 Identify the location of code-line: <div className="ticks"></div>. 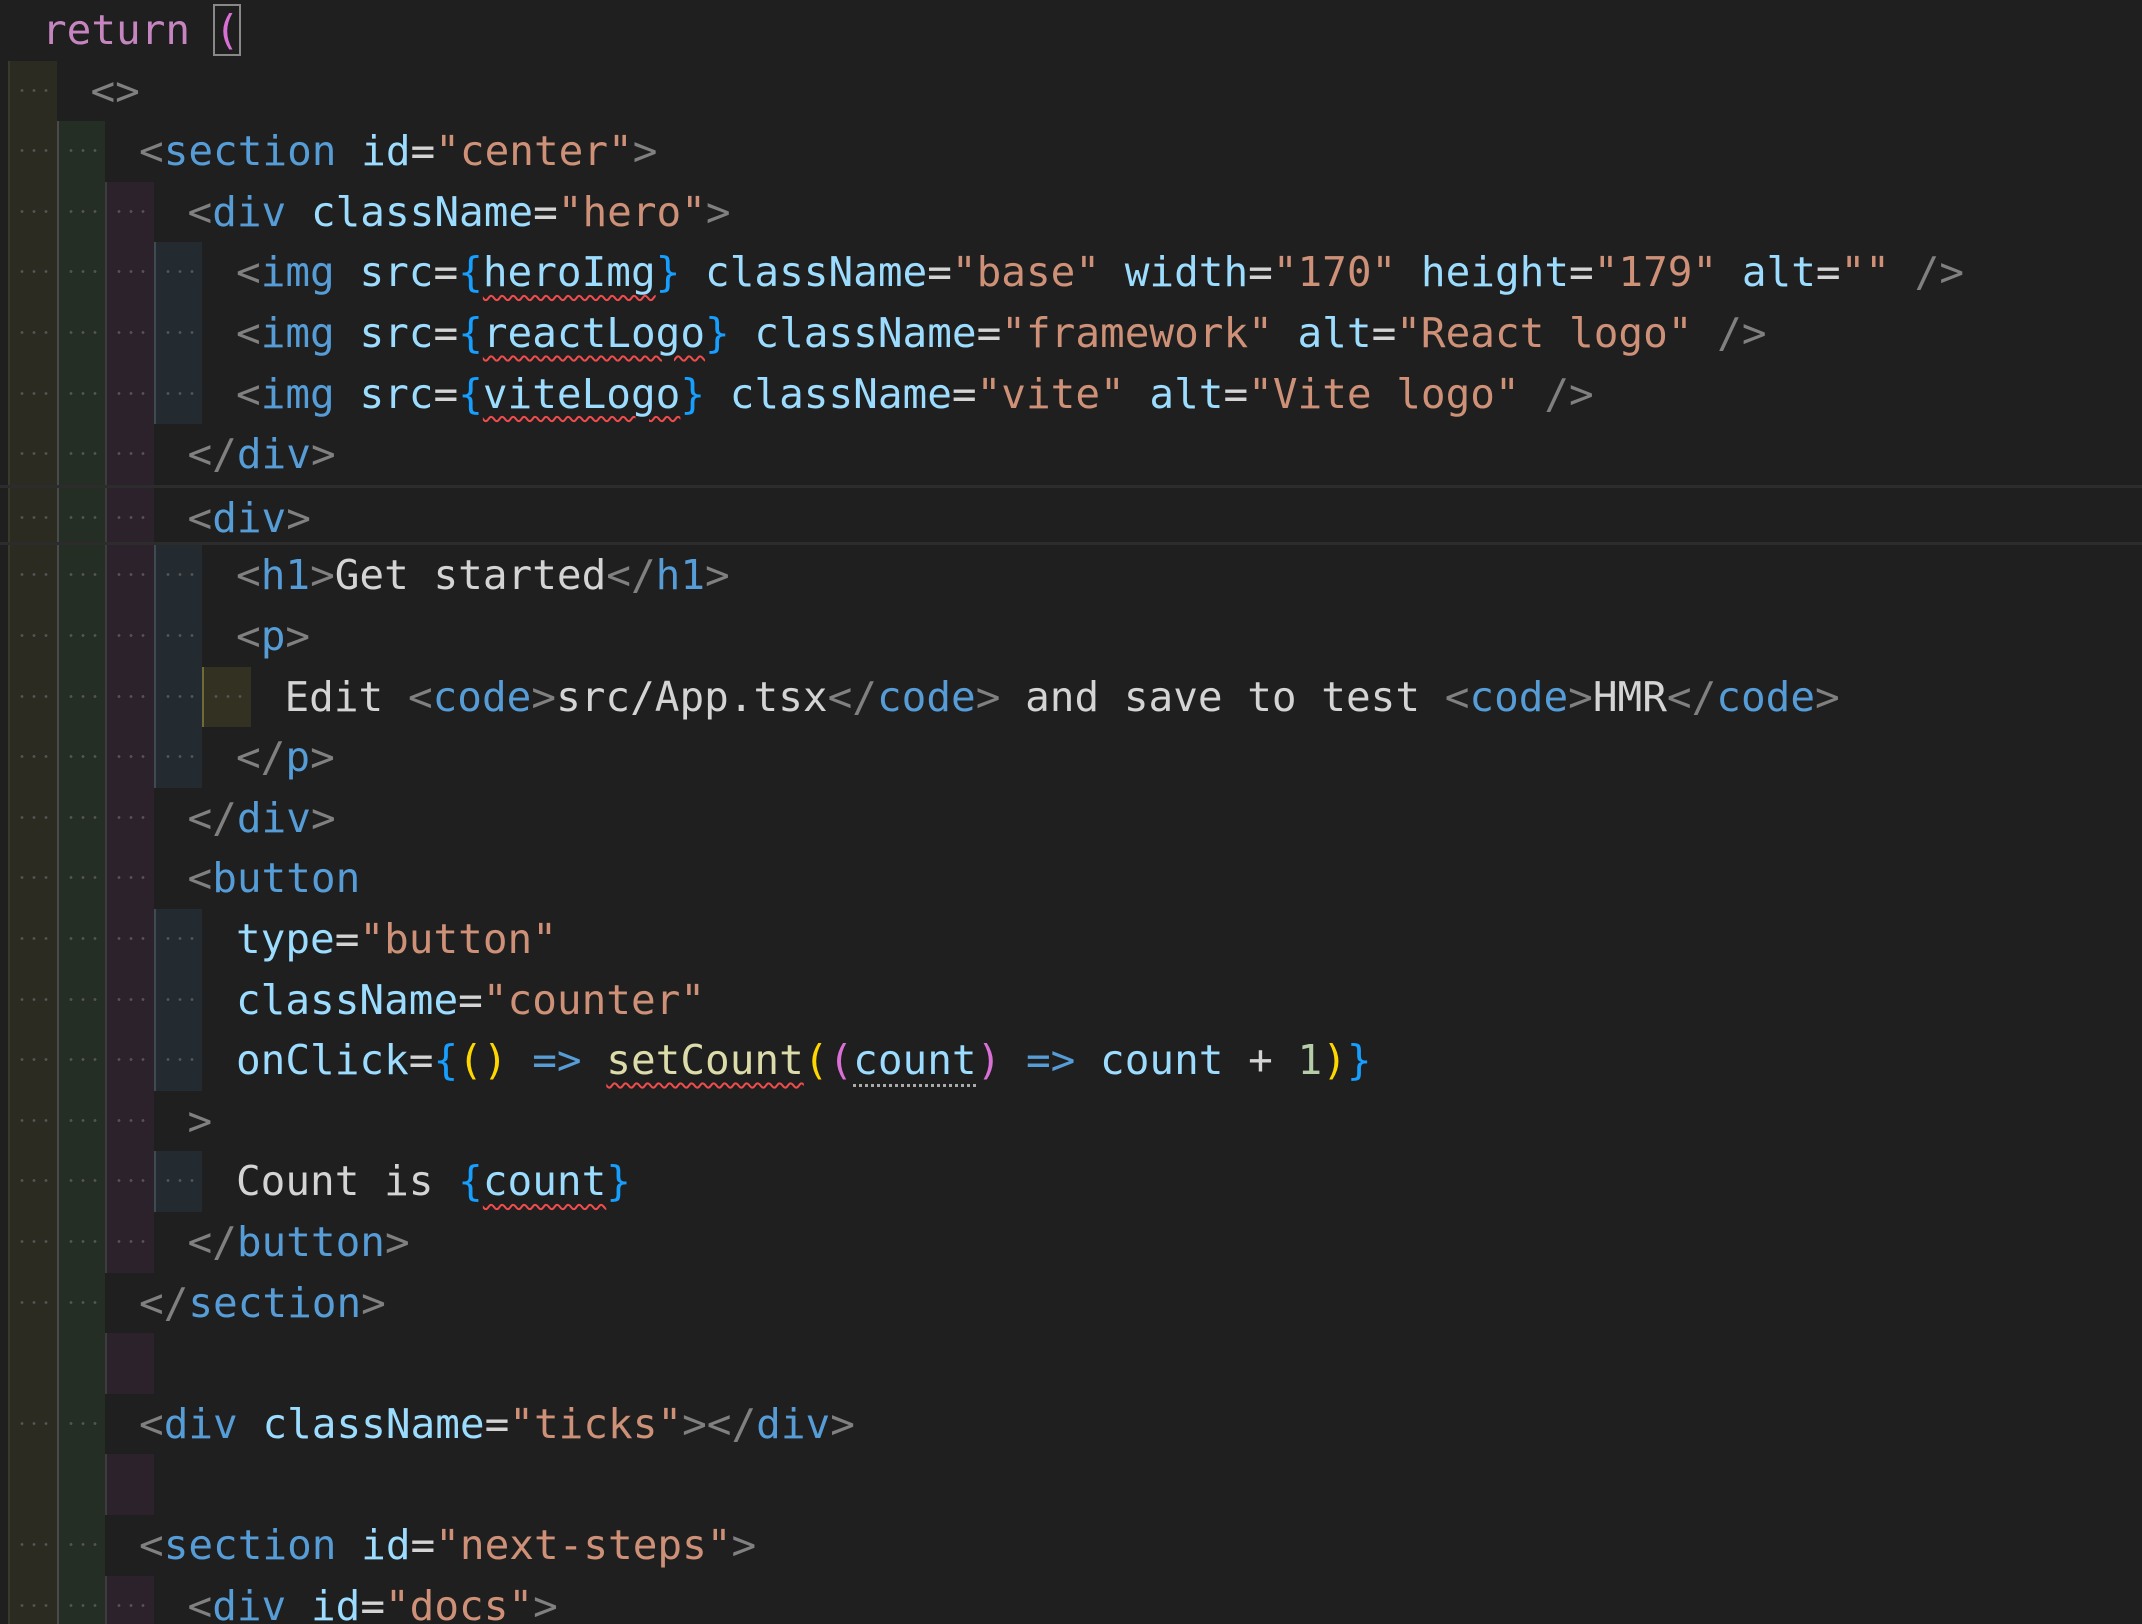
(1071, 1424).